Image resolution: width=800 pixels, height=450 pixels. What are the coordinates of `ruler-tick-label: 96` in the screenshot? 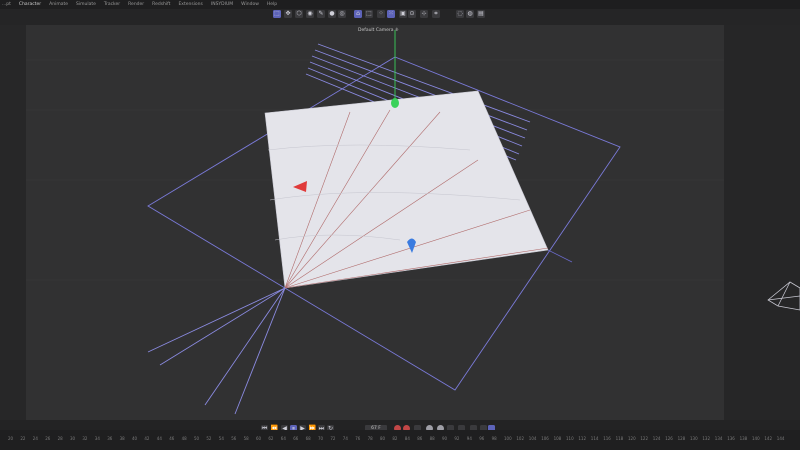 It's located at (482, 438).